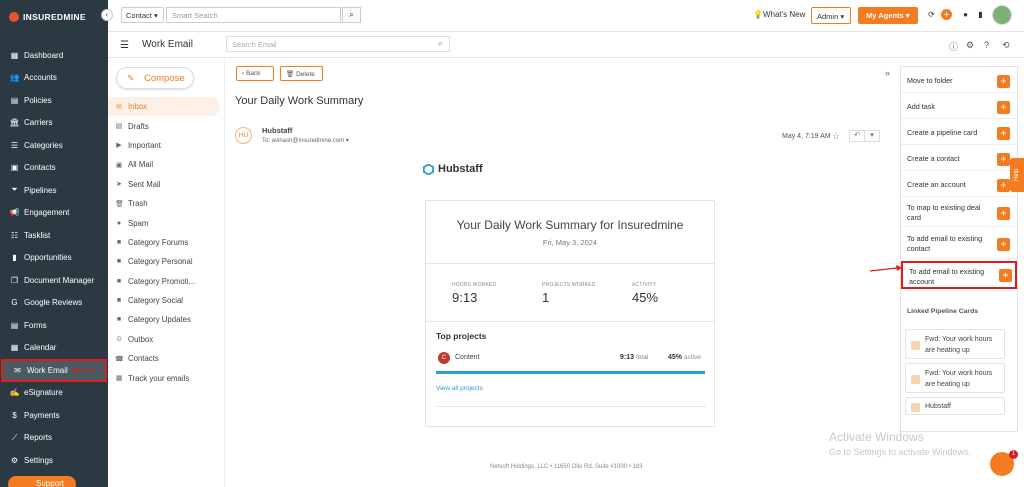  What do you see at coordinates (965, 14) in the screenshot?
I see `bell-icon: ●` at bounding box center [965, 14].